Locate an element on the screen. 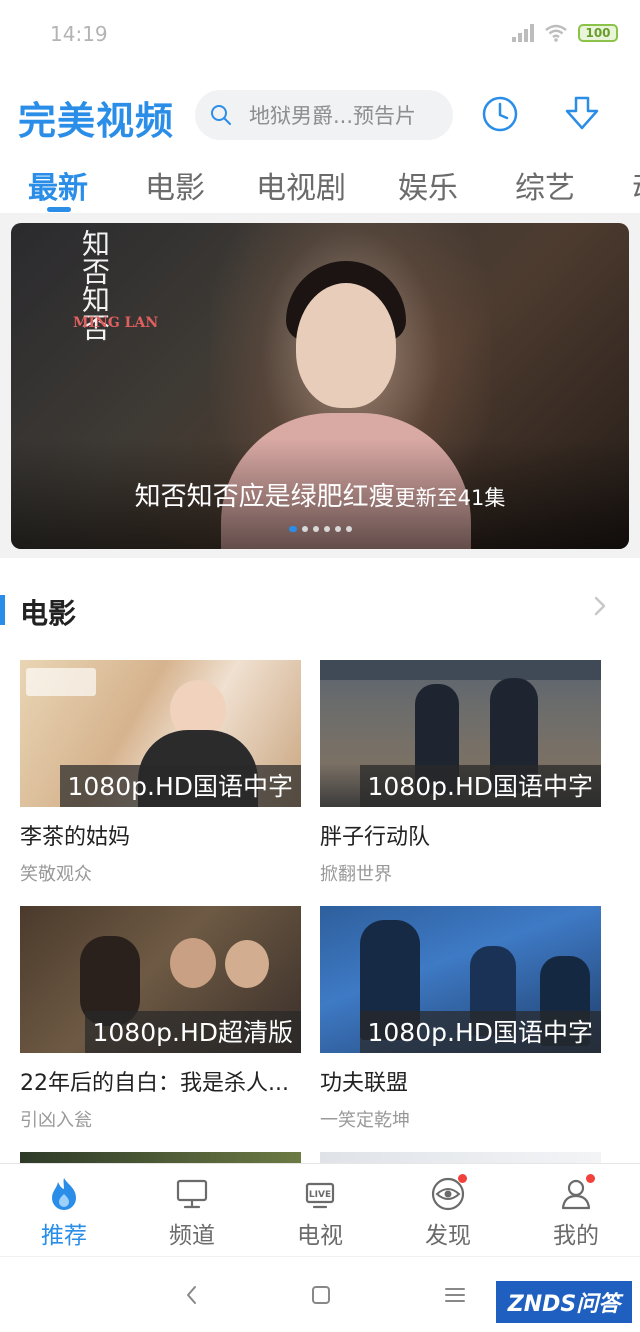 The image size is (640, 1332). nav-label: 频道 is located at coordinates (192, 1236).